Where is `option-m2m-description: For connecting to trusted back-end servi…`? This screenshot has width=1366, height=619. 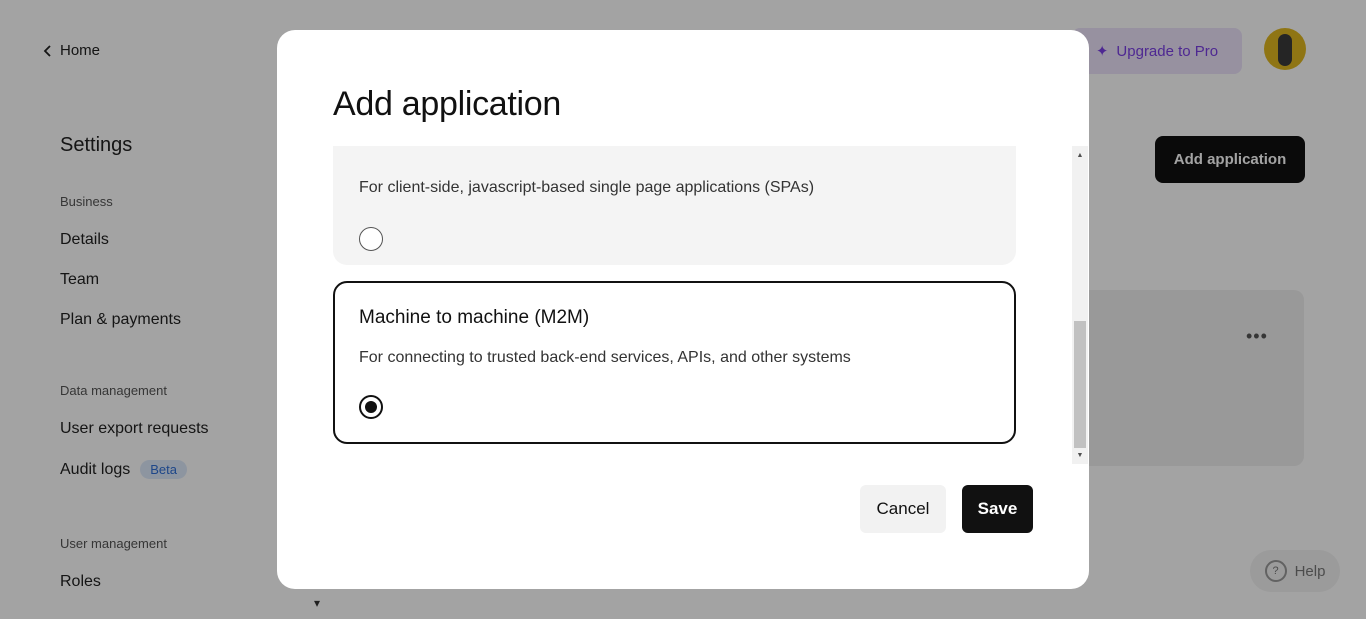 option-m2m-description: For connecting to trusted back-end servi… is located at coordinates (605, 357).